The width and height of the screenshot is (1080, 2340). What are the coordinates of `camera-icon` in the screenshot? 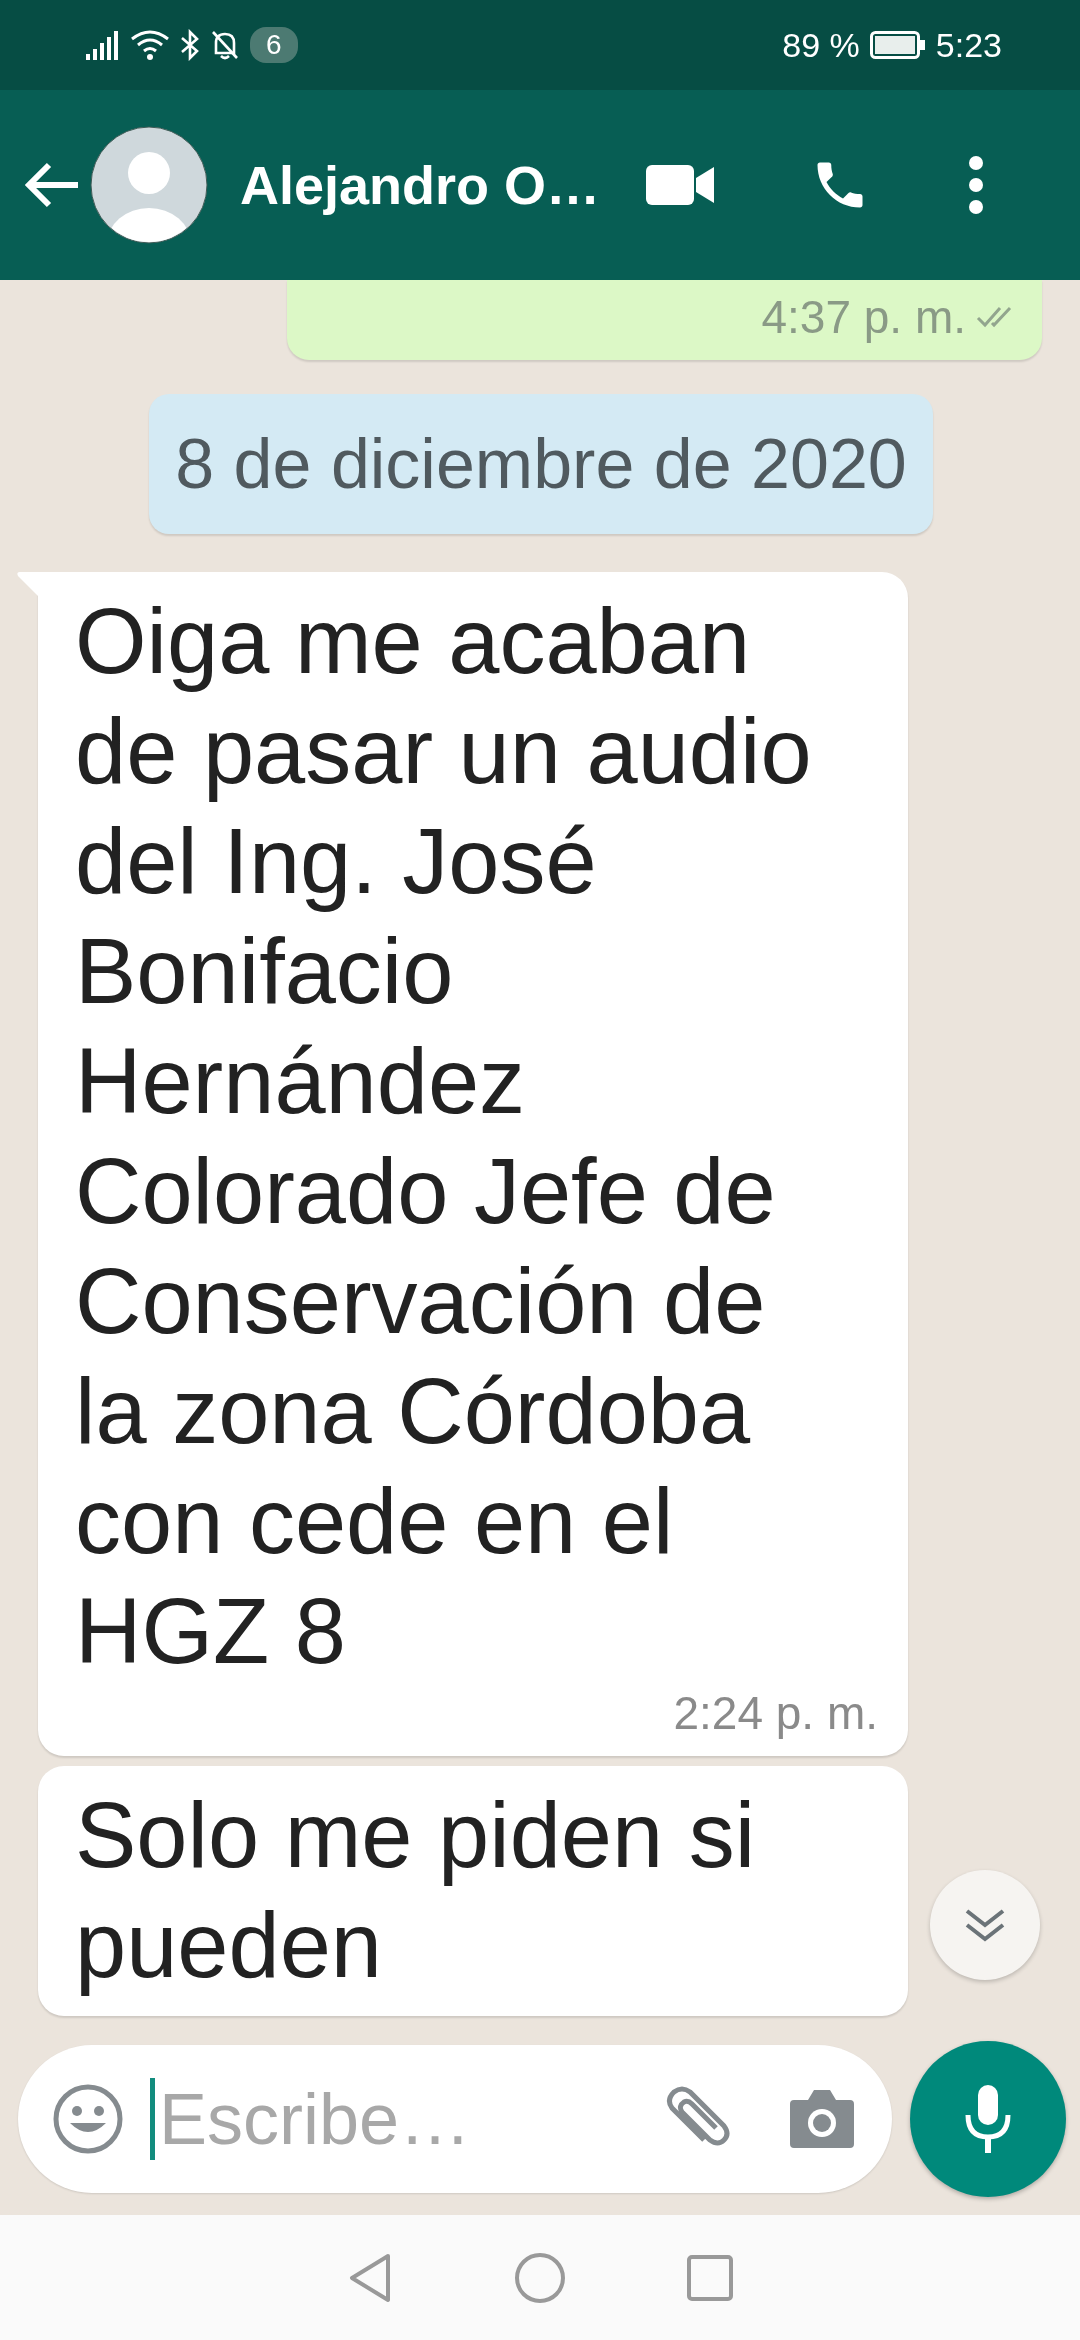 It's located at (822, 2119).